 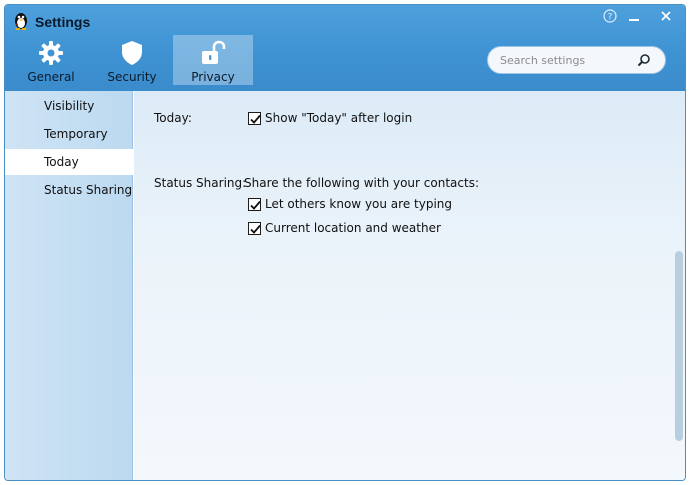 I want to click on close-button, so click(x=666, y=18).